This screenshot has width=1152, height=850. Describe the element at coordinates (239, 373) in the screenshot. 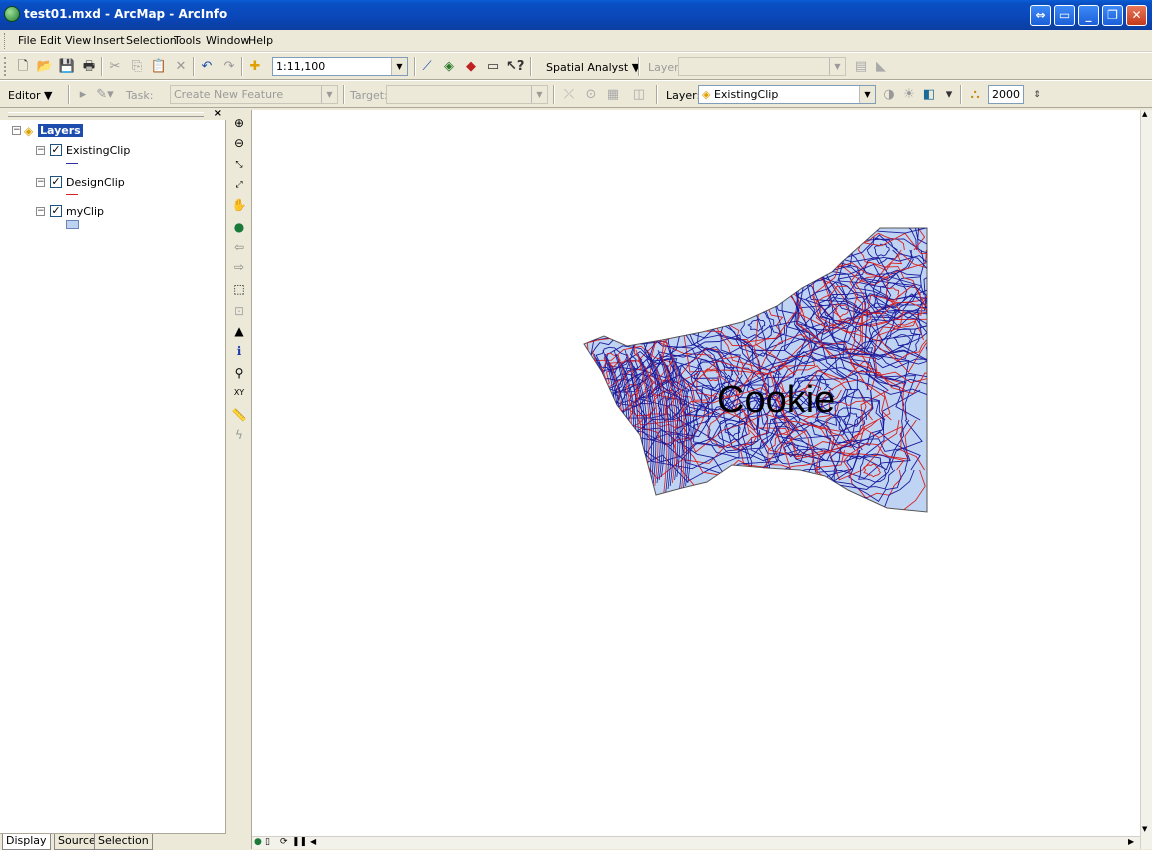

I see `find-icon: ⚲` at that location.